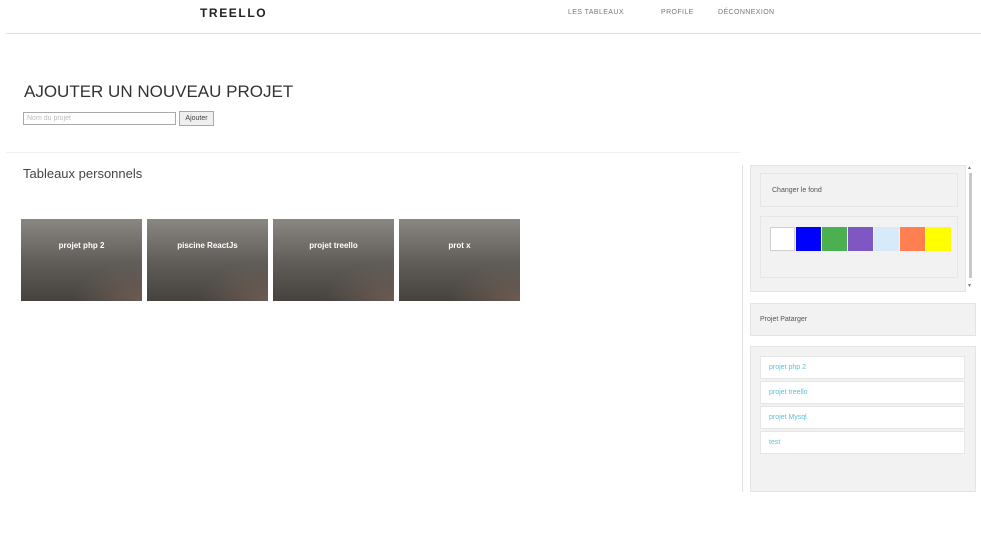 The image size is (981, 550). I want to click on board-title: projet php 2, so click(81, 245).